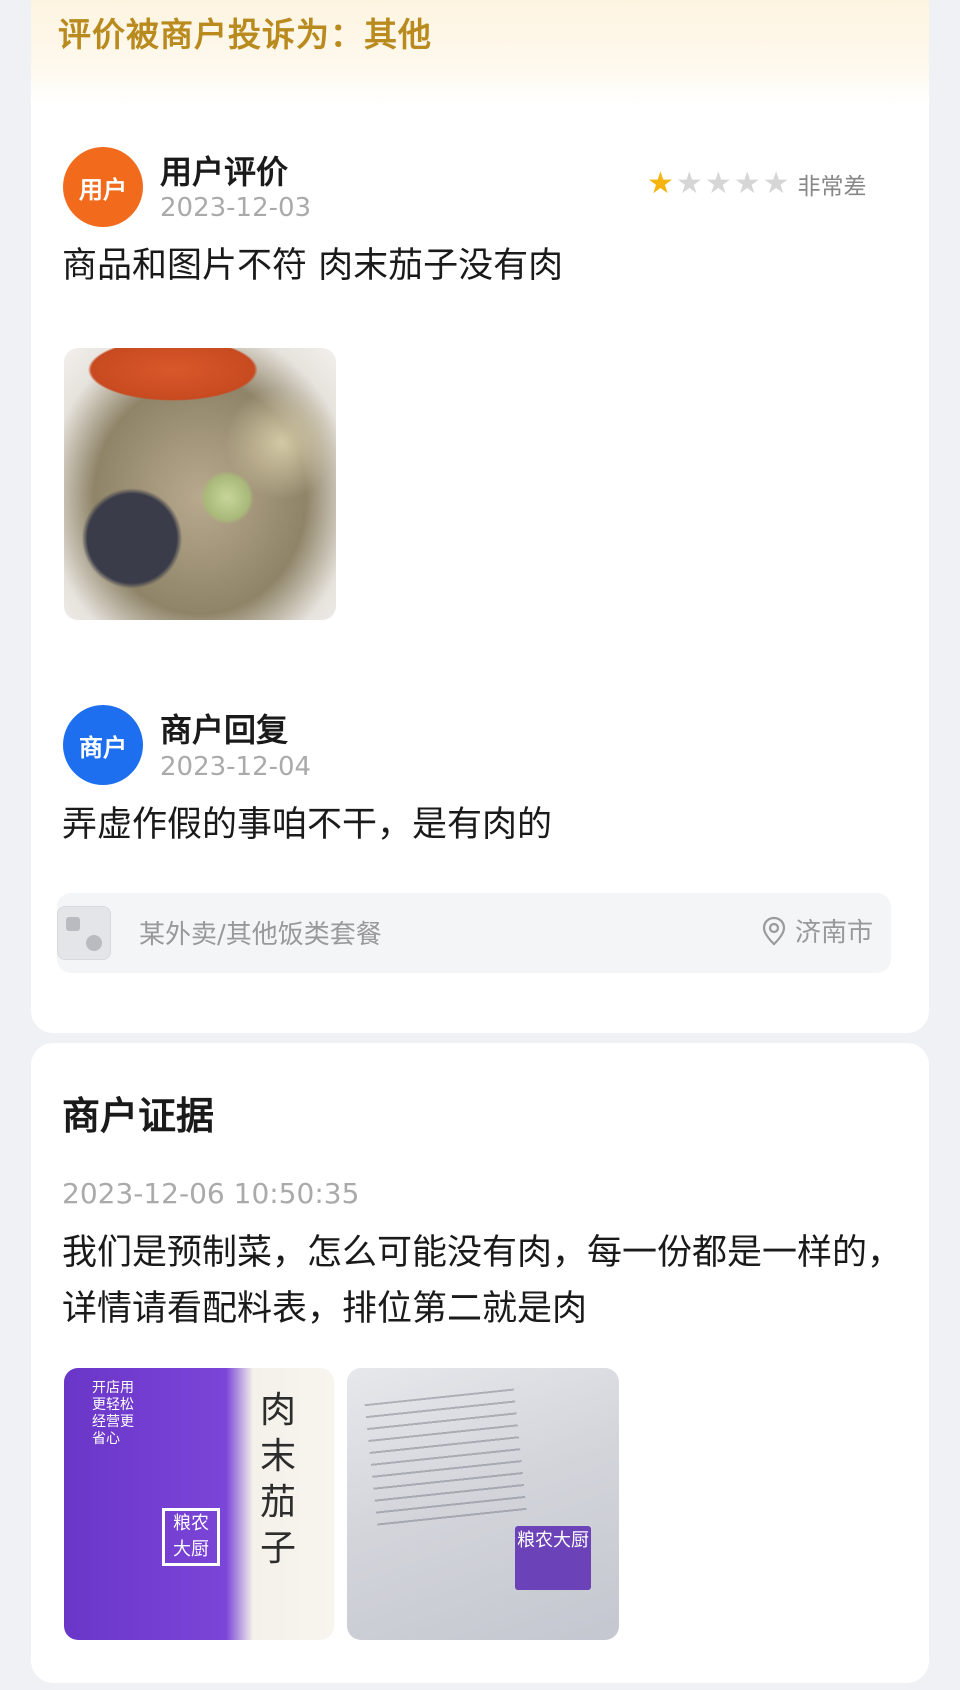  I want to click on product-thumbnail, so click(84, 933).